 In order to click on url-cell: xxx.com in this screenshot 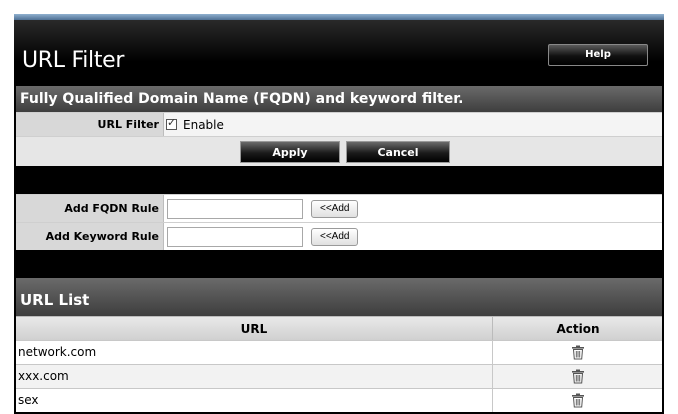, I will do `click(43, 376)`.